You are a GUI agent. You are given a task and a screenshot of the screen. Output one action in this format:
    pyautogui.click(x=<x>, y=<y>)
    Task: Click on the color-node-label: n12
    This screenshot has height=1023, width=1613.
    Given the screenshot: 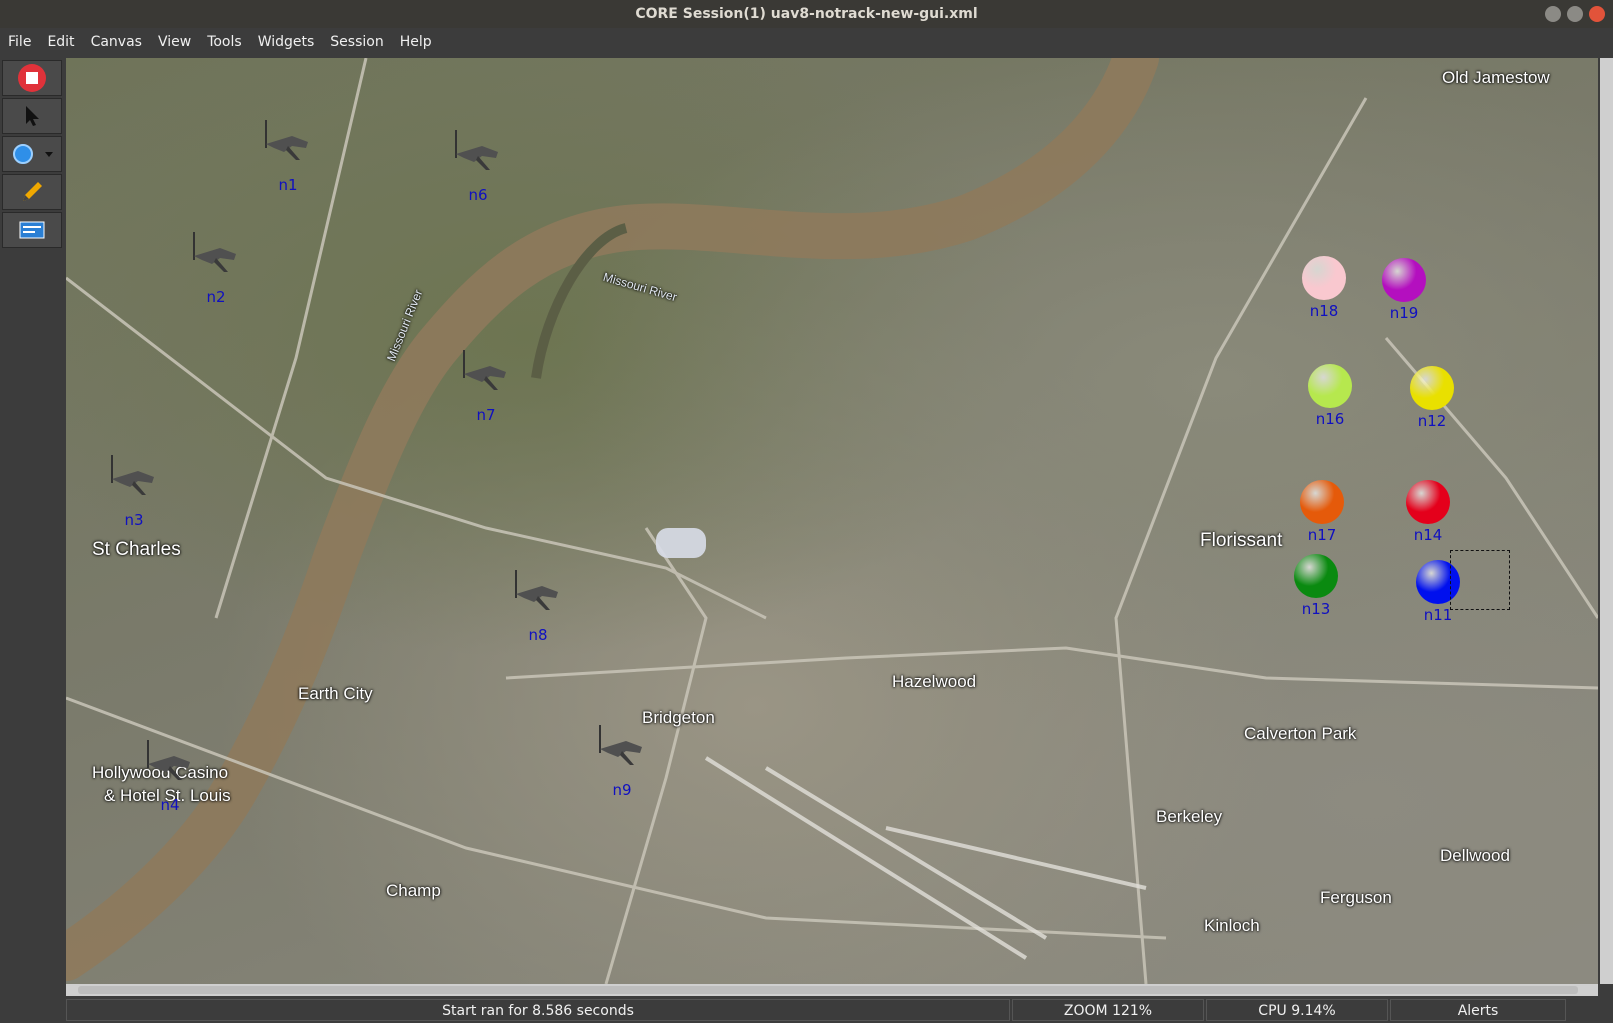 What is the action you would take?
    pyautogui.click(x=1432, y=421)
    